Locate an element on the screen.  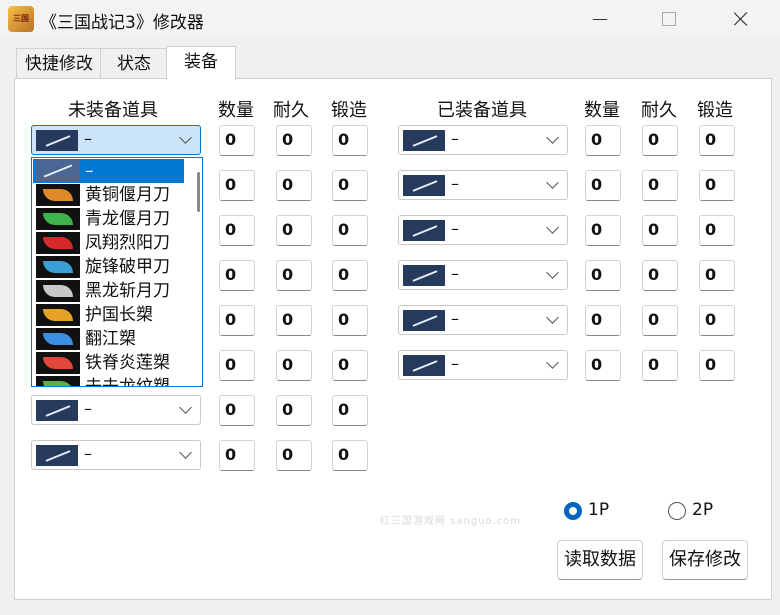
unequipped-qty-field-6: 0 is located at coordinates (237, 365).